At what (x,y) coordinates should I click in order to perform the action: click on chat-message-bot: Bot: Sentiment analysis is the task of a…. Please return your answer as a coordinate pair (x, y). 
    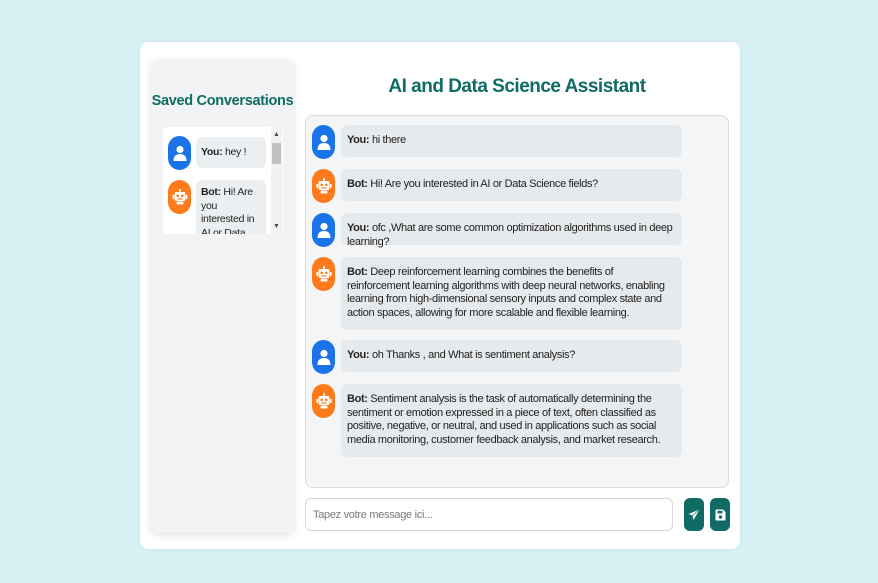
    Looking at the image, I should click on (497, 420).